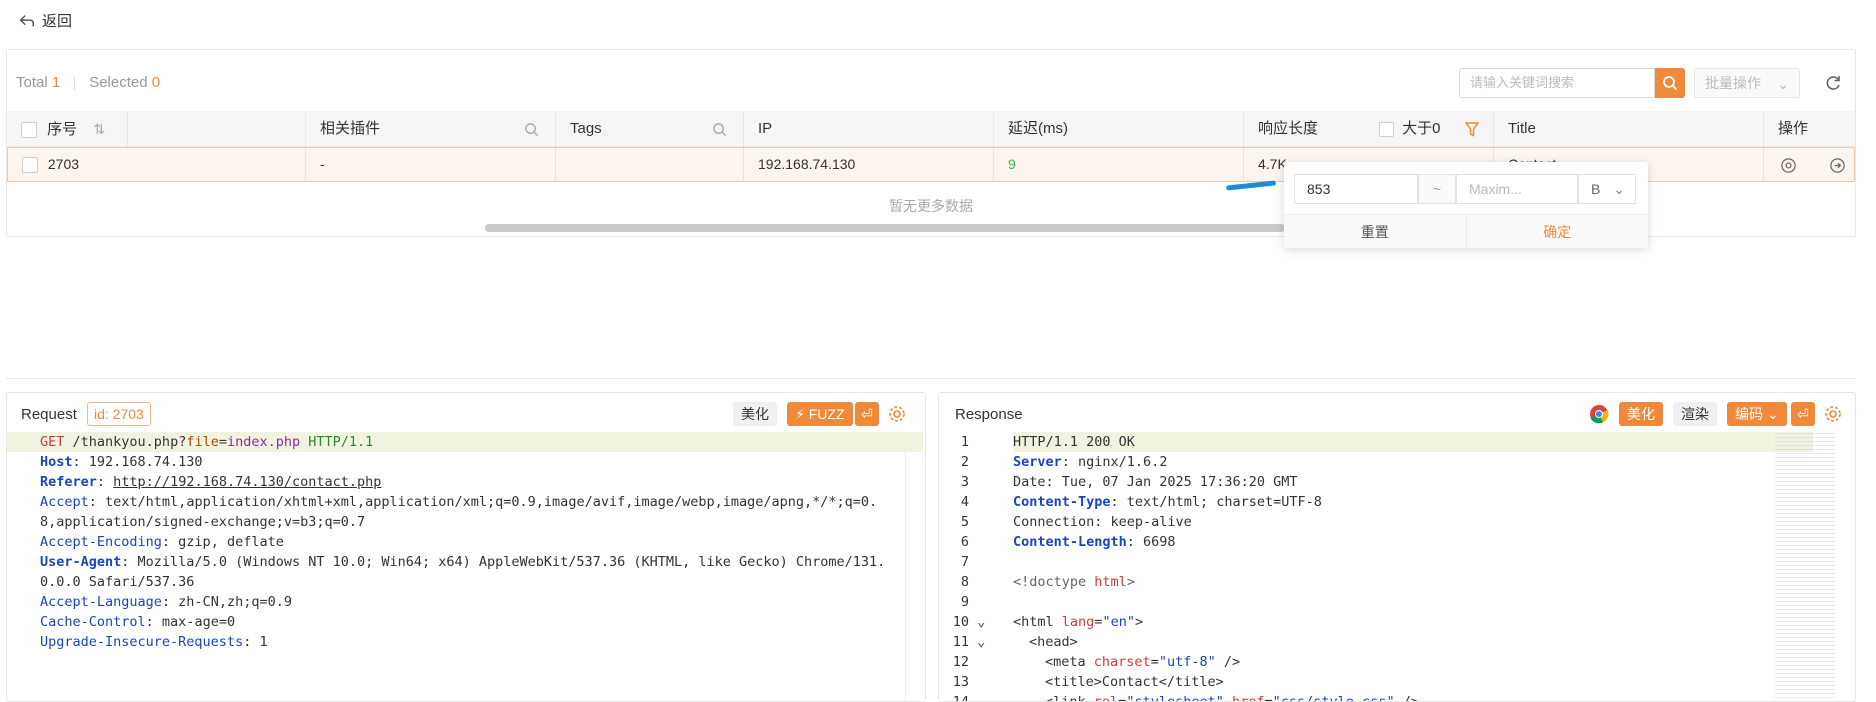 This screenshot has height=702, width=1876. I want to click on section-divider, so click(931, 378).